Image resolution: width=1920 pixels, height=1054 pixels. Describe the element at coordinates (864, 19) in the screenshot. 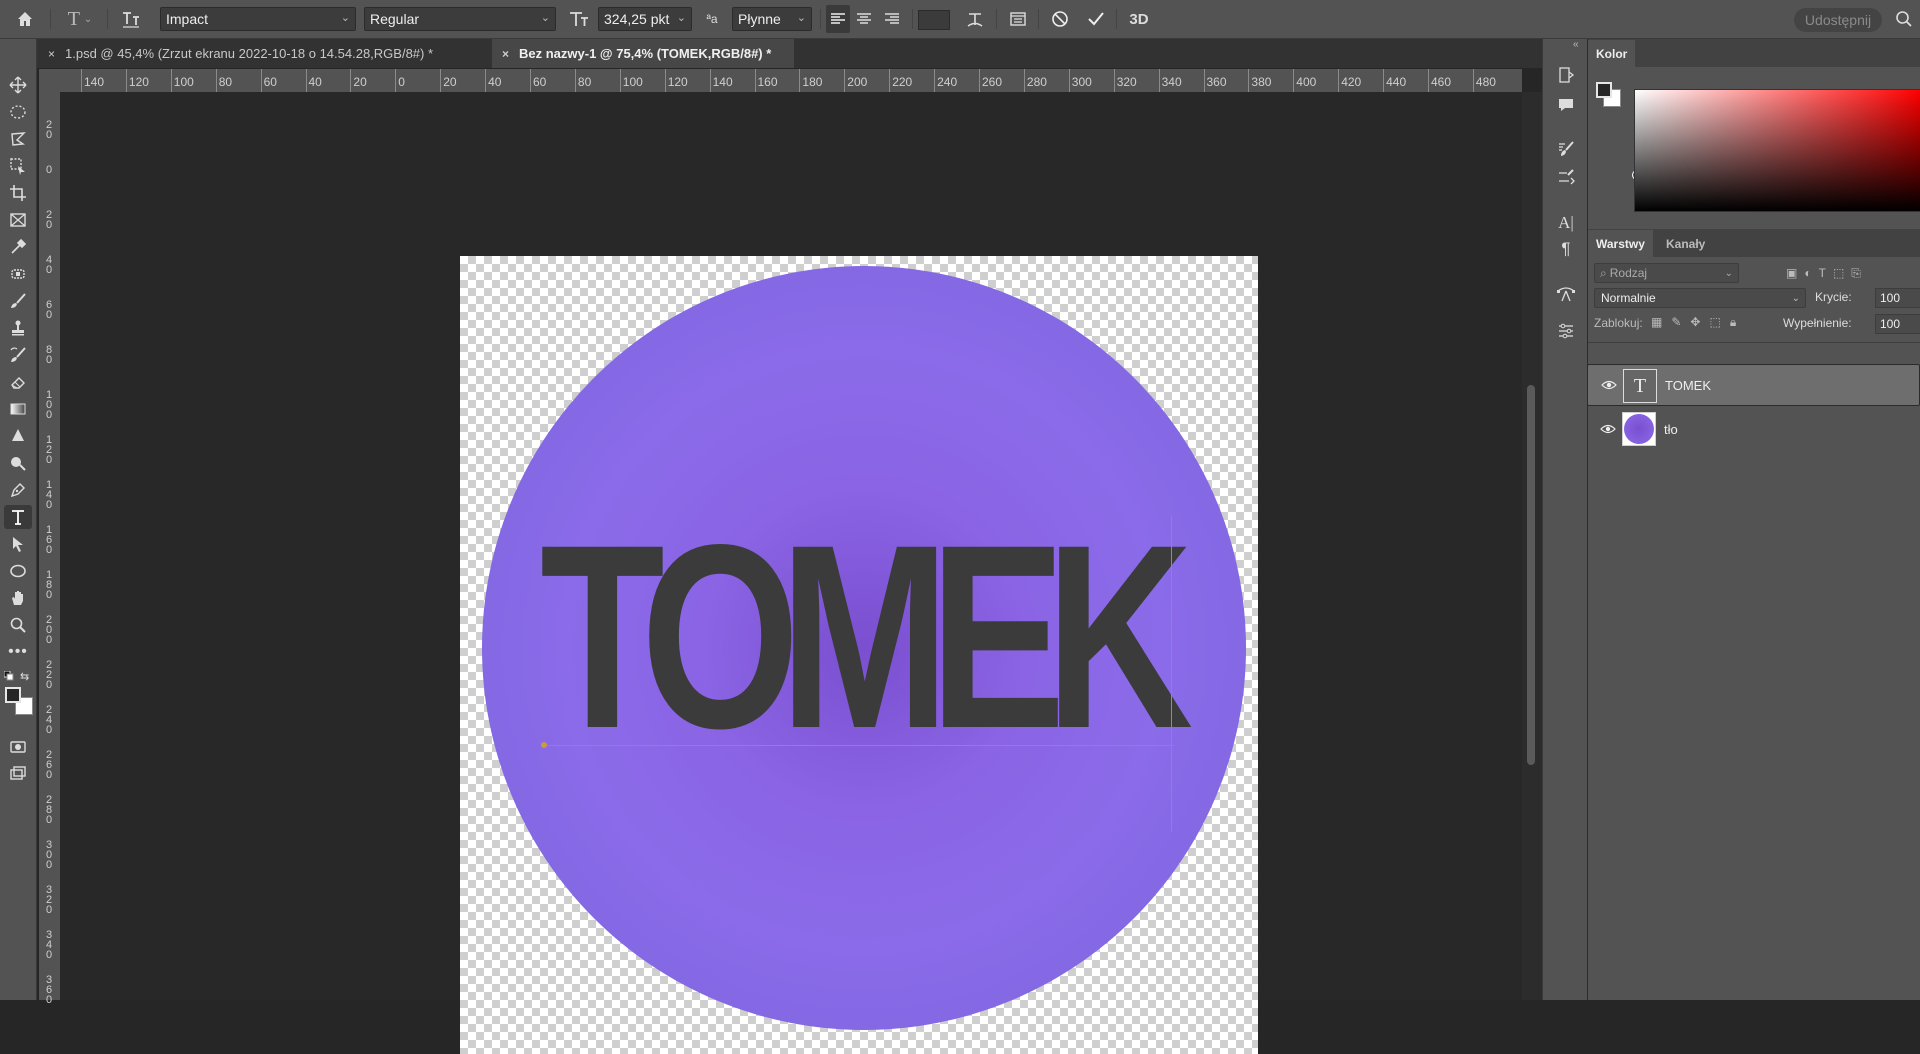

I see `align-center-icon` at that location.